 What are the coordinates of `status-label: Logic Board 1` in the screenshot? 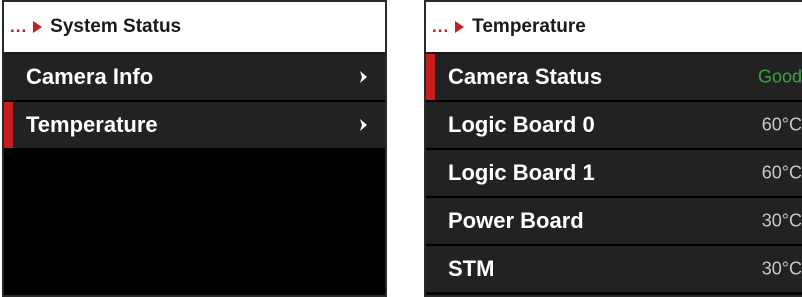 It's located at (521, 172).